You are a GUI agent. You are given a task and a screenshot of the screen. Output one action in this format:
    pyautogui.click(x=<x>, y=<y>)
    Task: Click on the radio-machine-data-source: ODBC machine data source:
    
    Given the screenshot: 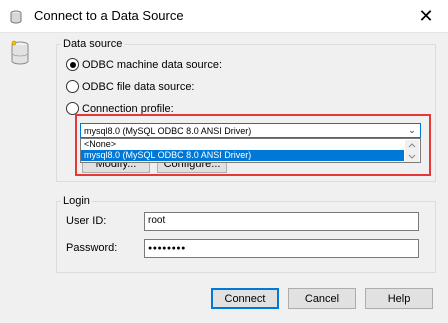 What is the action you would take?
    pyautogui.click(x=144, y=64)
    